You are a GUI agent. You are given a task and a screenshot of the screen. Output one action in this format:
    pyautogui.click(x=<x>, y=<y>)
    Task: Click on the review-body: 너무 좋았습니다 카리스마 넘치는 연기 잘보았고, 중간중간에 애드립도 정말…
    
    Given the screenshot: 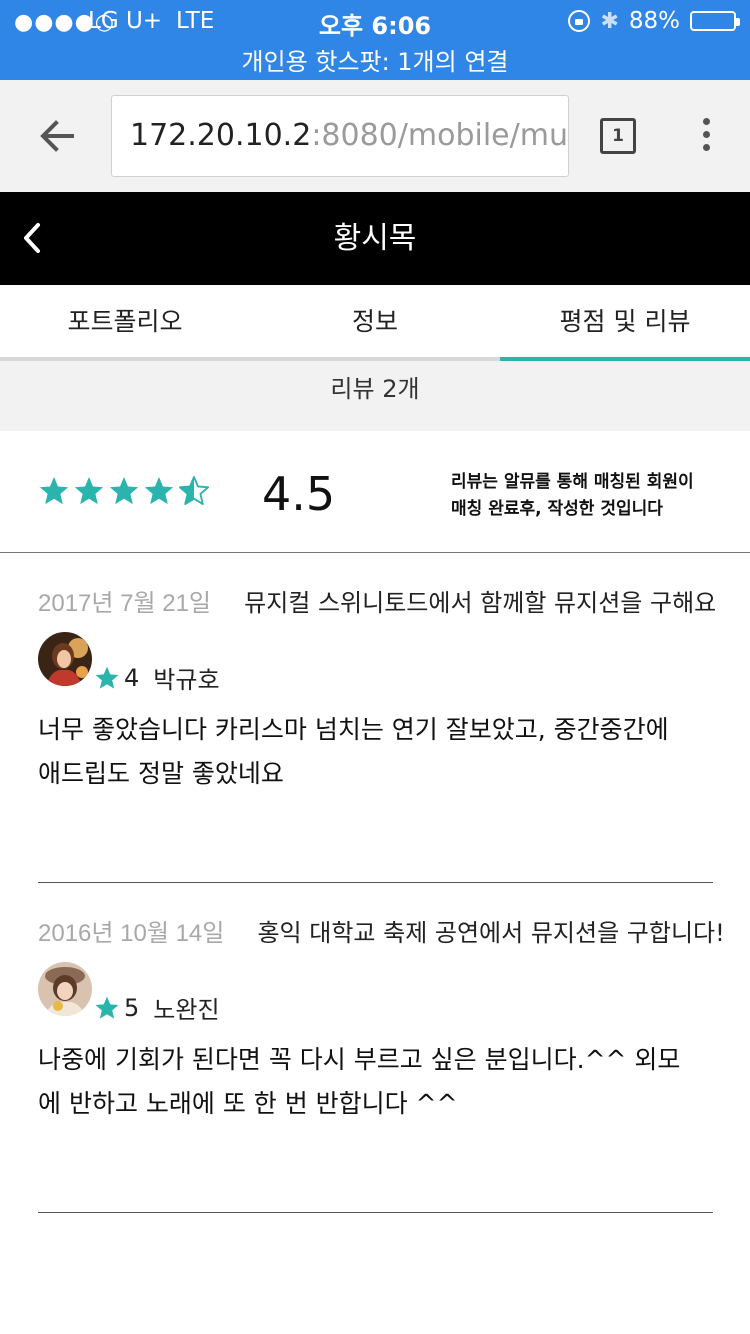 What is the action you would take?
    pyautogui.click(x=375, y=752)
    